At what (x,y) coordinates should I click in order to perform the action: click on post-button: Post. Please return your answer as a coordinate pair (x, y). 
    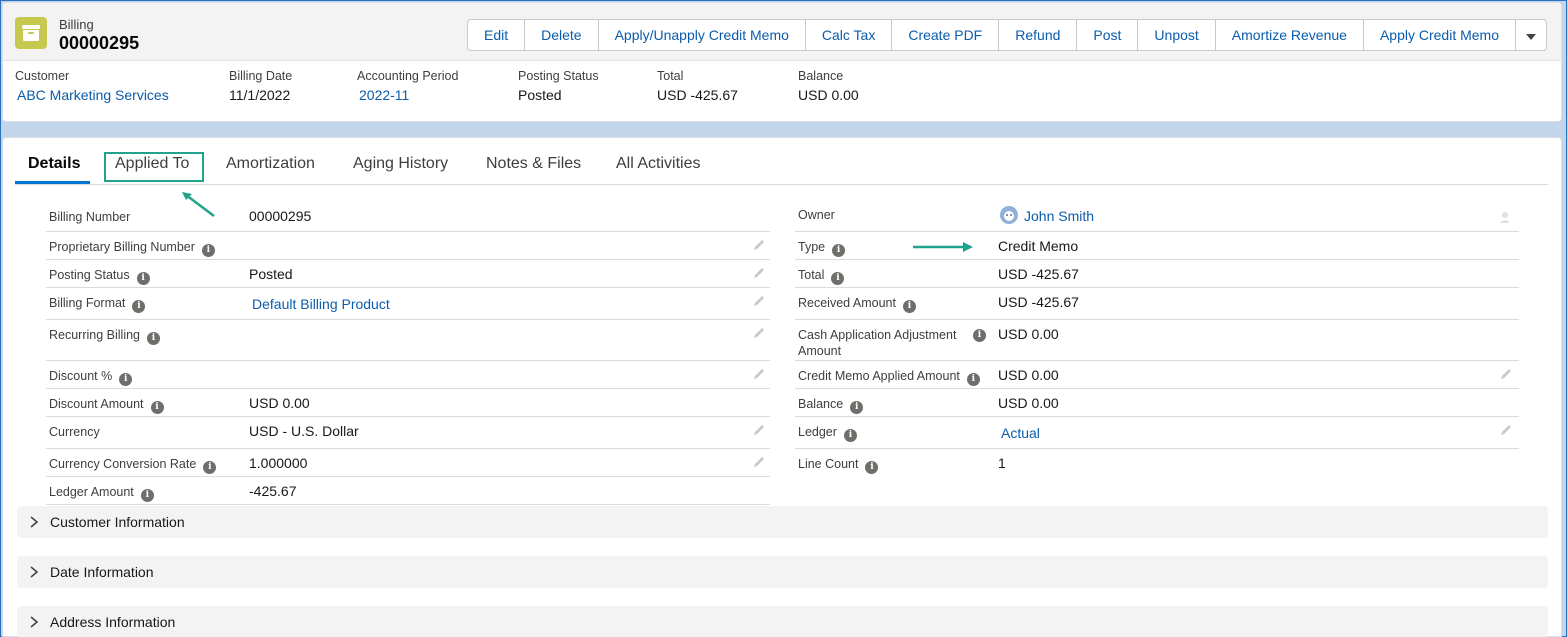
    Looking at the image, I should click on (1108, 35).